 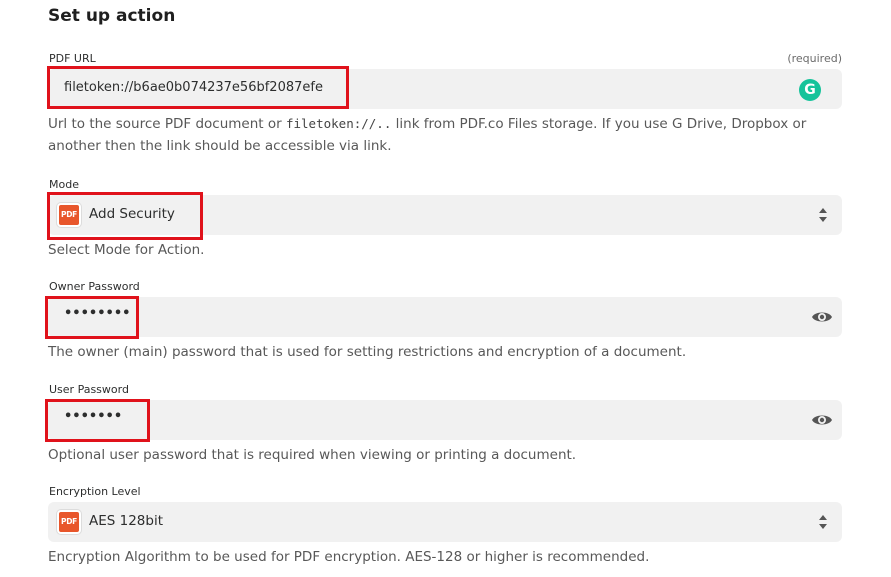 I want to click on encryption-level-label: Encryption Level, so click(x=95, y=491).